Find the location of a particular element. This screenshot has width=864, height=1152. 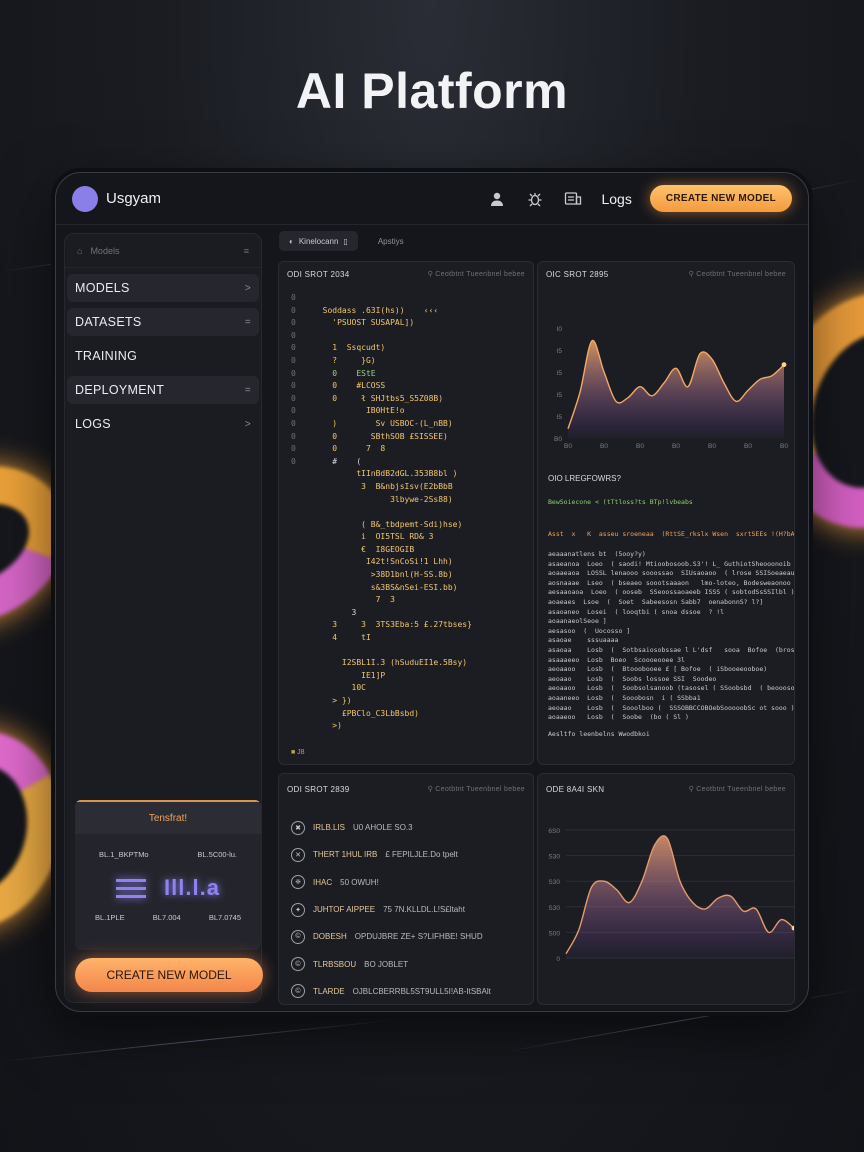

list-item: © TLRBSBOU BO JOBLET is located at coordinates (406, 963).